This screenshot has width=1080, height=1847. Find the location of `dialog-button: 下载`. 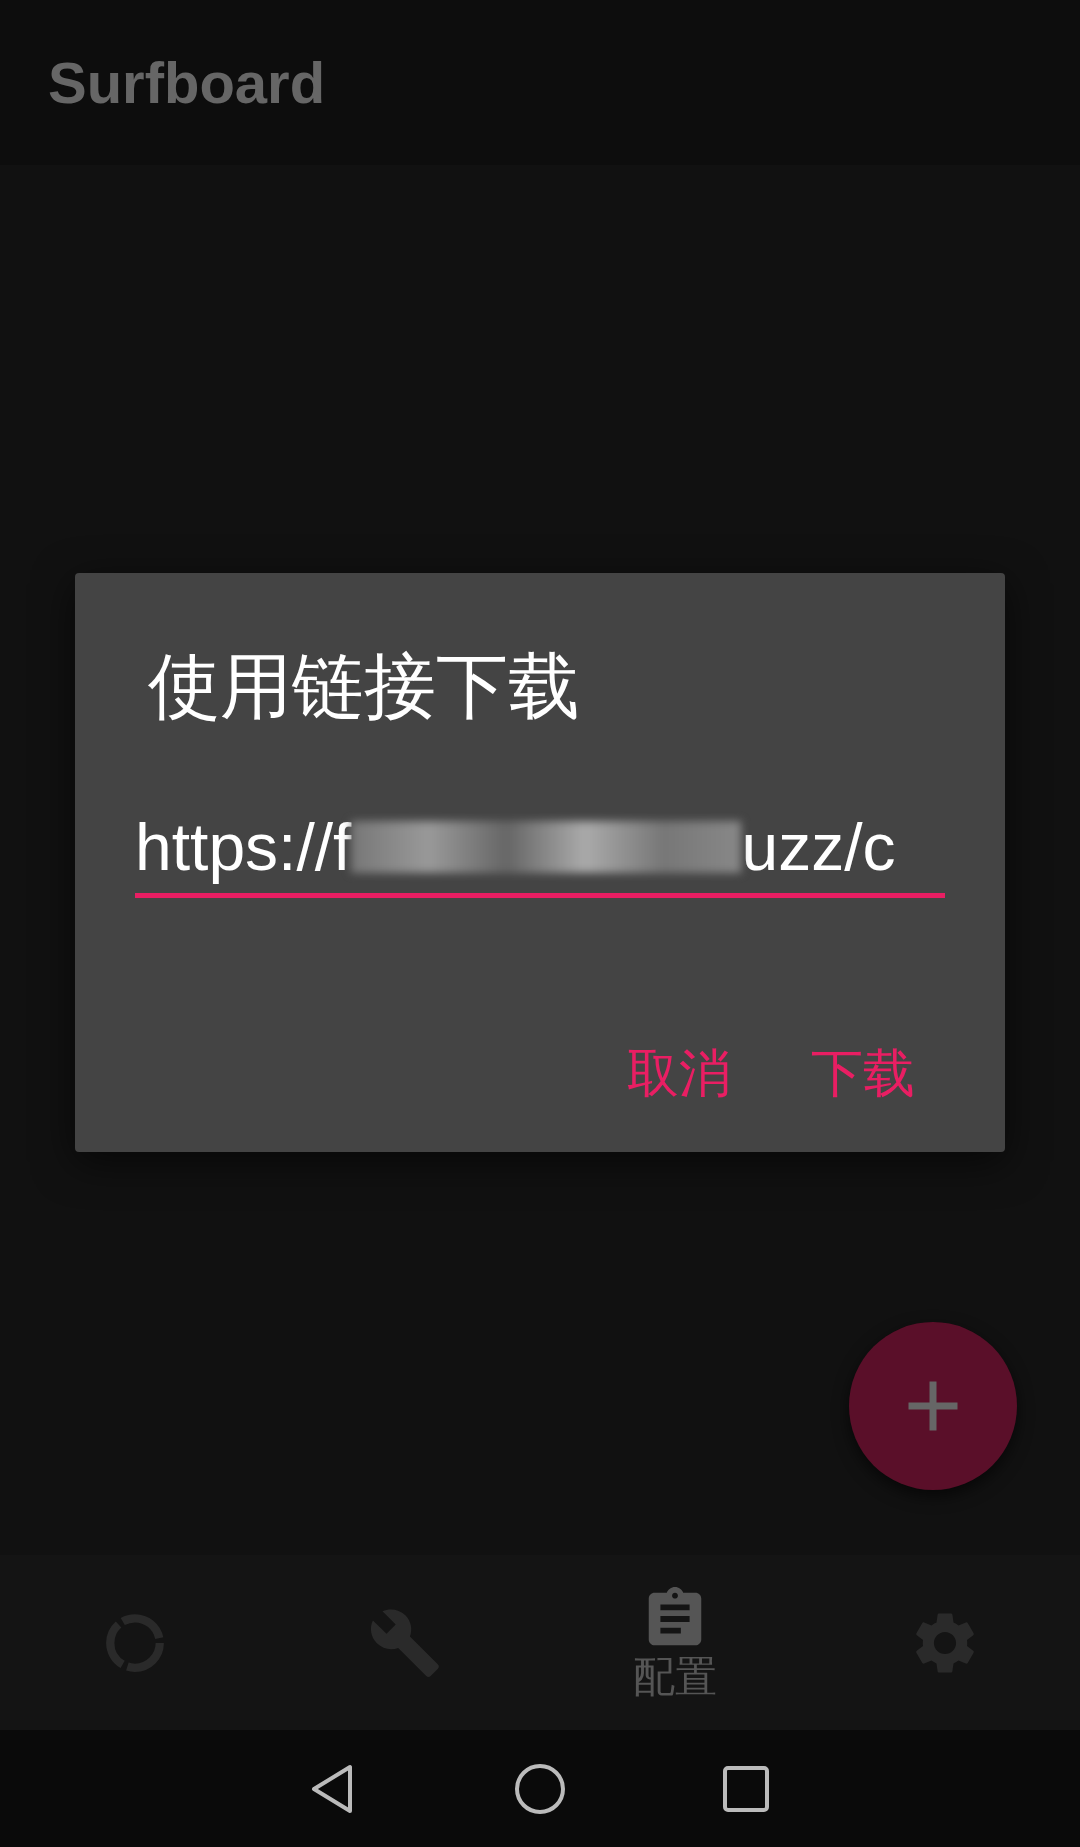

dialog-button: 下载 is located at coordinates (863, 1074).